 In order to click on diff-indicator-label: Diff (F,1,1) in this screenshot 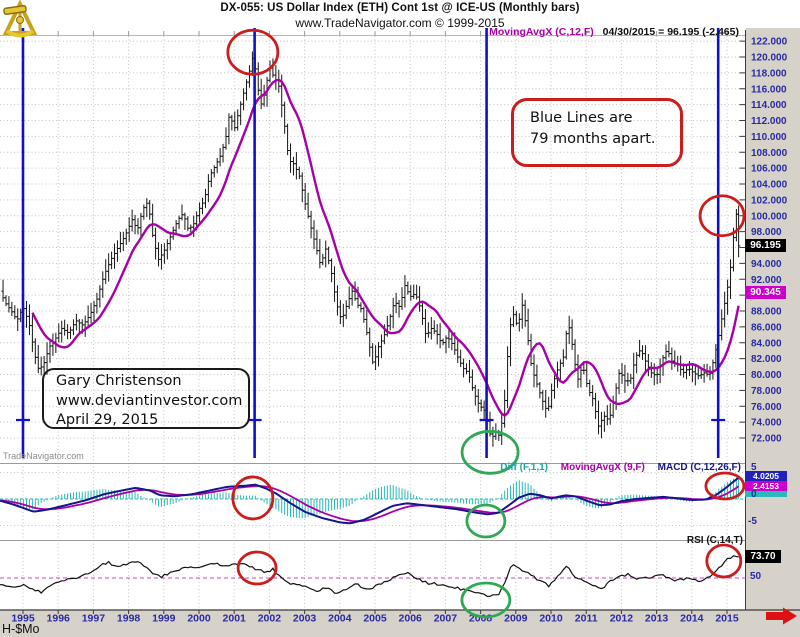, I will do `click(524, 467)`.